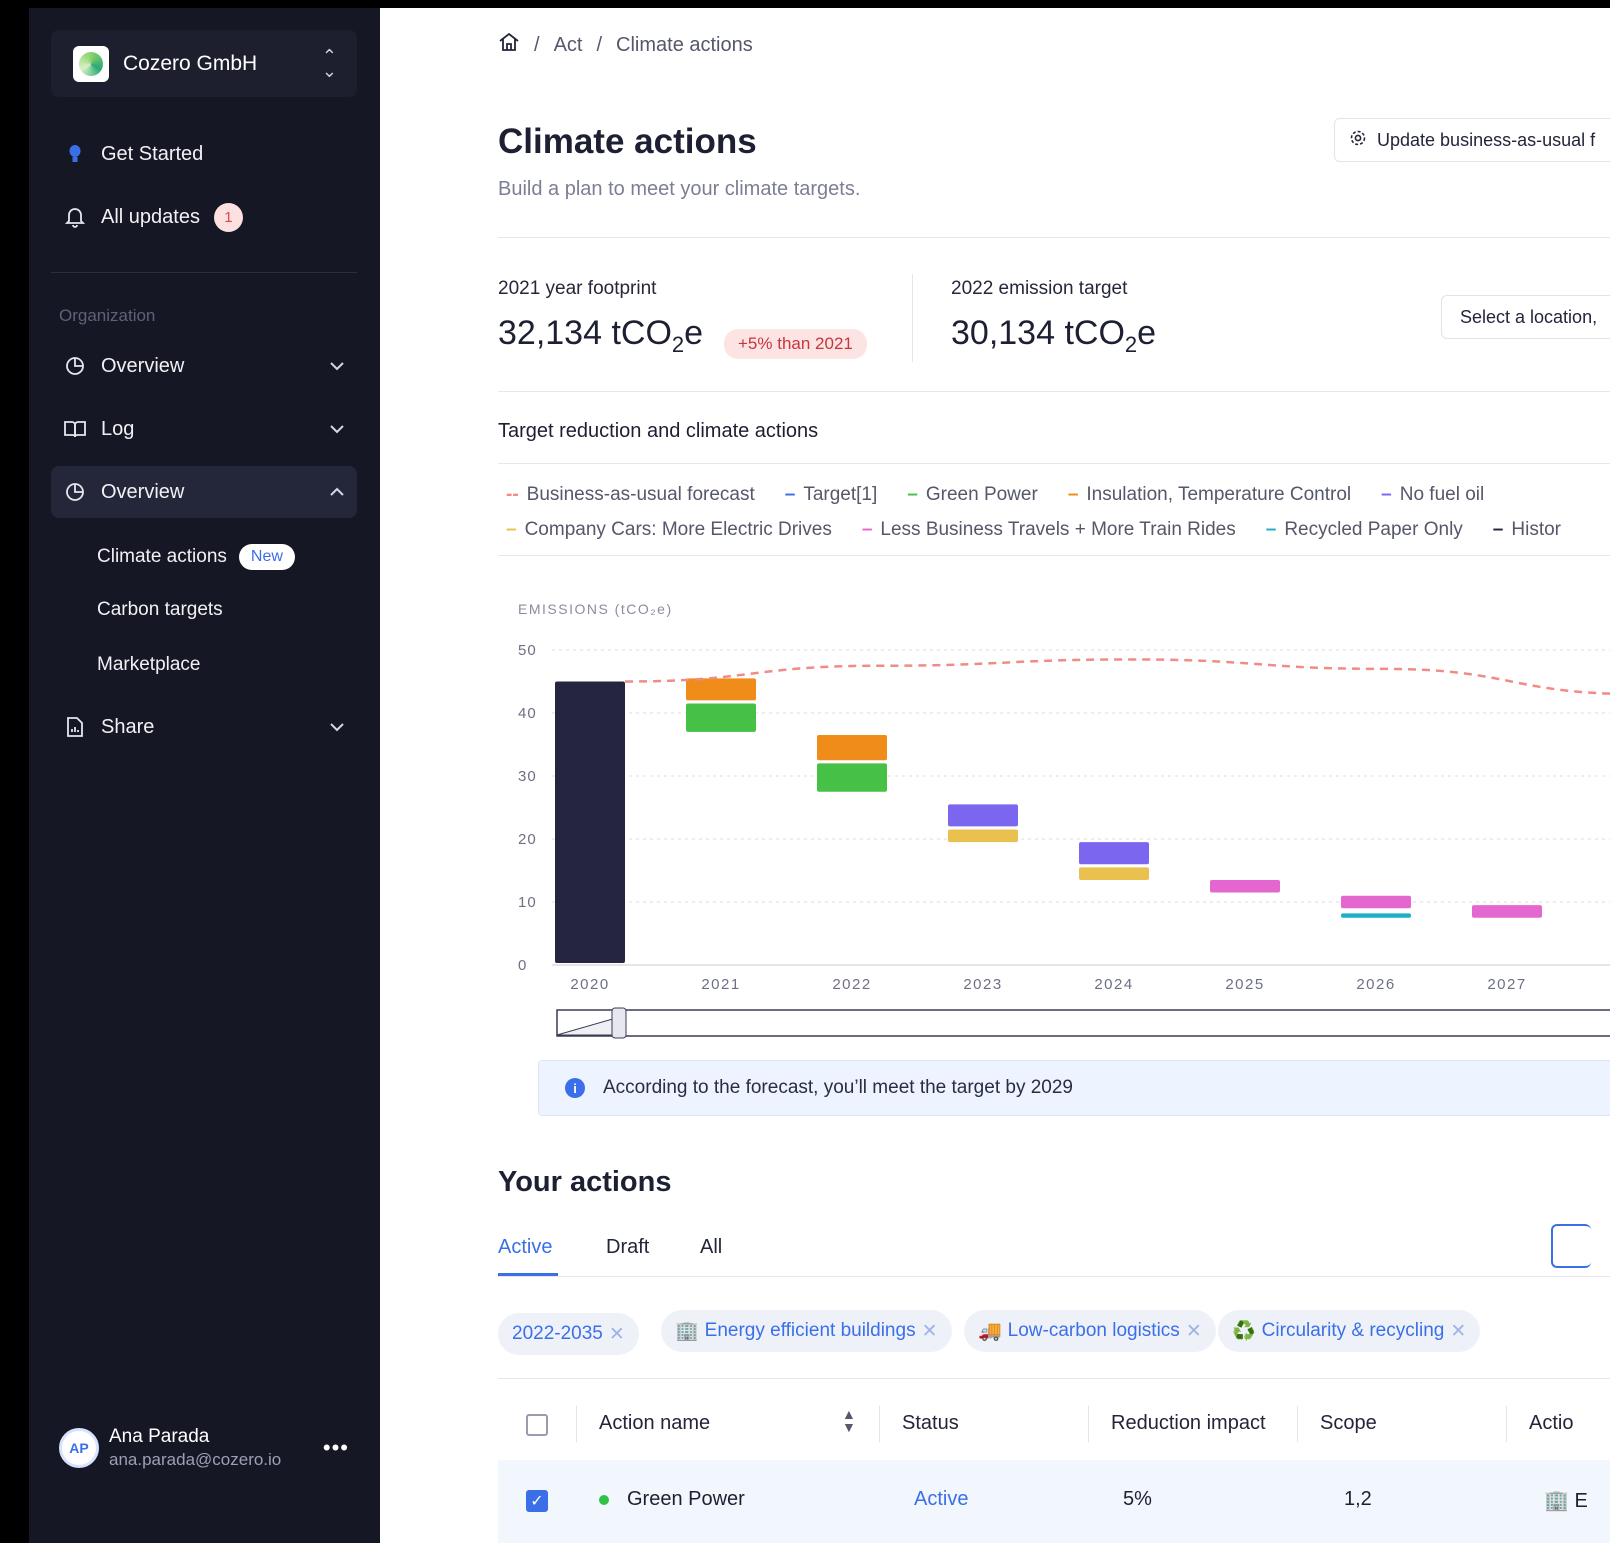  I want to click on x-tick-label: 2020, so click(589, 984).